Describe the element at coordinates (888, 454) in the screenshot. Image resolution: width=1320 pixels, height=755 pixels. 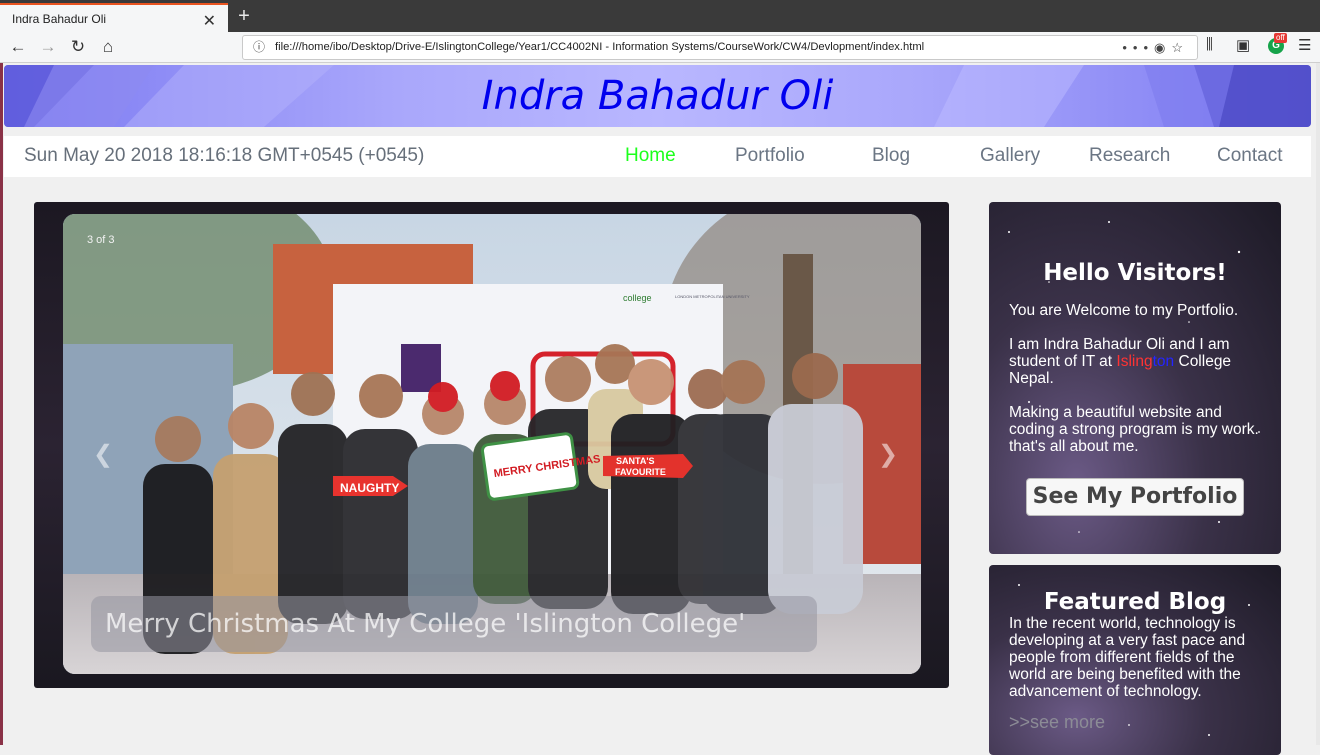
I see `next-slide-icon: ❯` at that location.